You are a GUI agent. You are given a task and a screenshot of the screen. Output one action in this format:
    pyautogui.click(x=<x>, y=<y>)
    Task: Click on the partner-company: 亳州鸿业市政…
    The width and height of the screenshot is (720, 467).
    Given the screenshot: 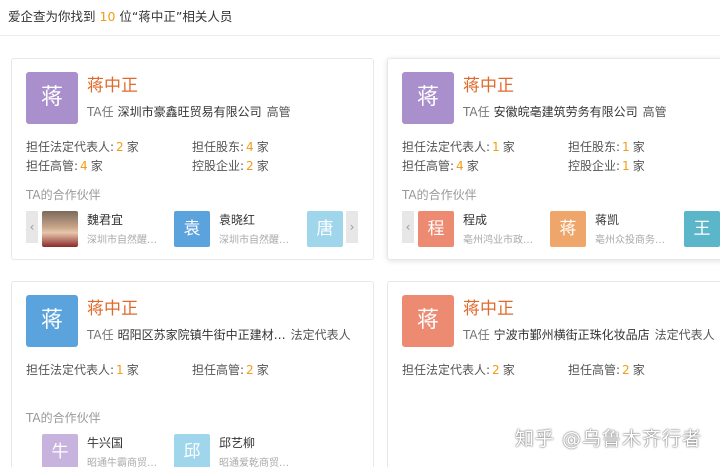 What is the action you would take?
    pyautogui.click(x=498, y=240)
    